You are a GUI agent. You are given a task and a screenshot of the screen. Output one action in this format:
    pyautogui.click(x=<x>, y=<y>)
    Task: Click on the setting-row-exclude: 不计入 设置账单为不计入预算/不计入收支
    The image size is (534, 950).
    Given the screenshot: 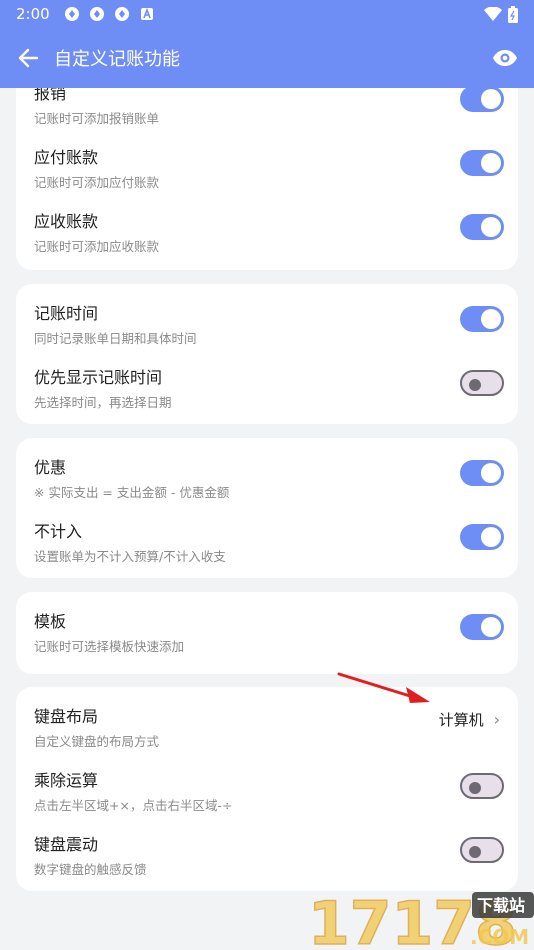 What is the action you would take?
    pyautogui.click(x=267, y=544)
    